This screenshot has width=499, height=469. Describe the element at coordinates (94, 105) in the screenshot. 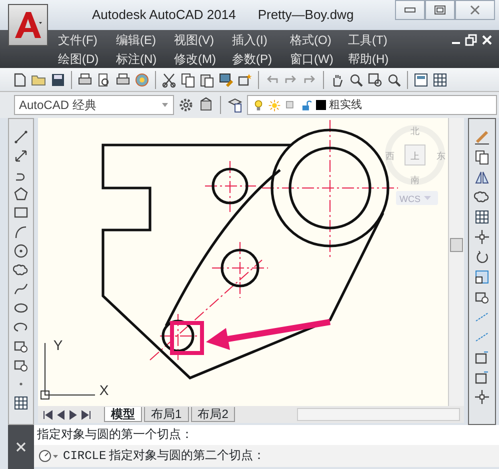

I see `workspace-dropdown: AutoCAD 经典` at that location.